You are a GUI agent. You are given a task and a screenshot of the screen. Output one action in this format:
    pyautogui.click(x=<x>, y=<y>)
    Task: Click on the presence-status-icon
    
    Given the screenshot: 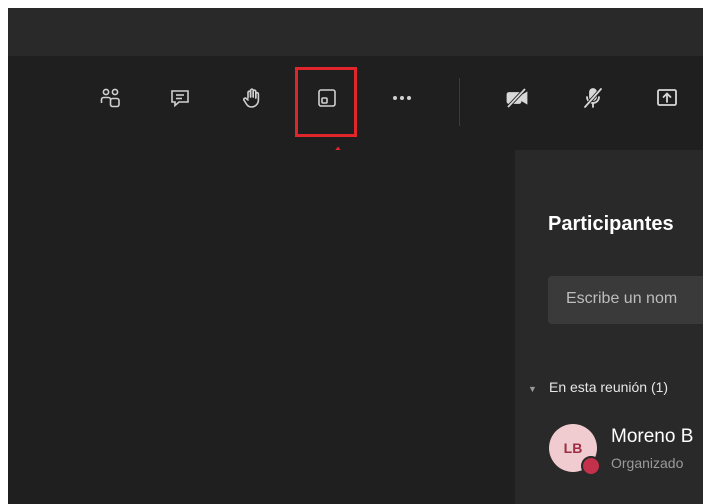 What is the action you would take?
    pyautogui.click(x=591, y=466)
    